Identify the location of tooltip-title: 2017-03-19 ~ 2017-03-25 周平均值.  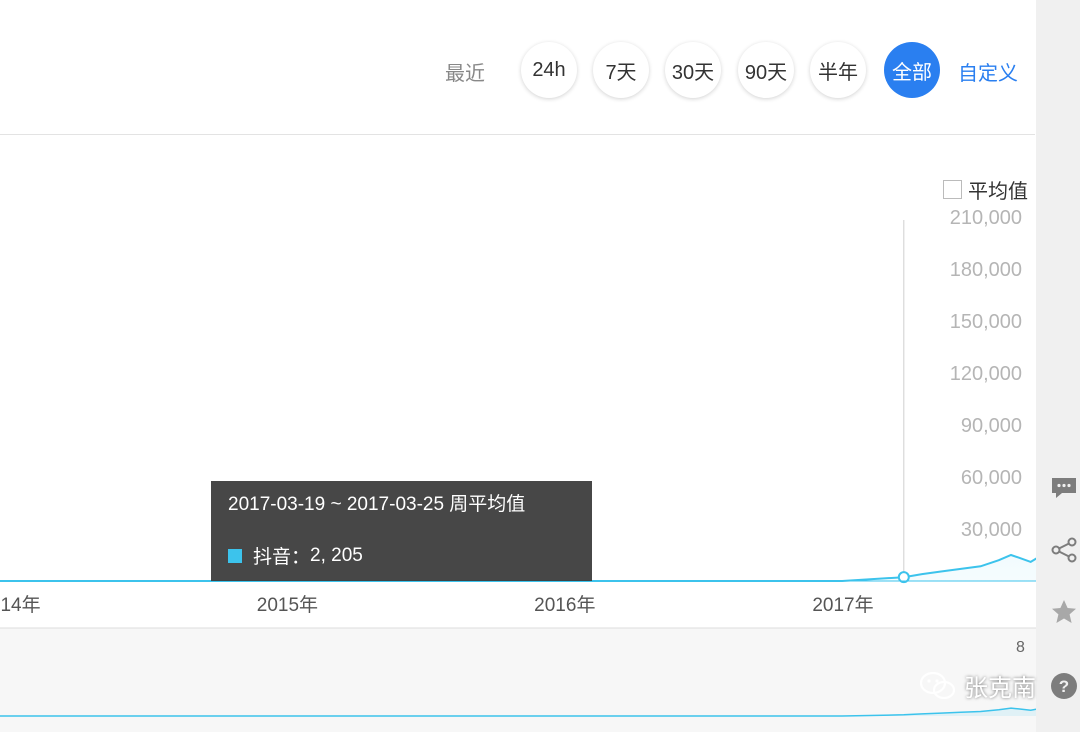
(377, 504).